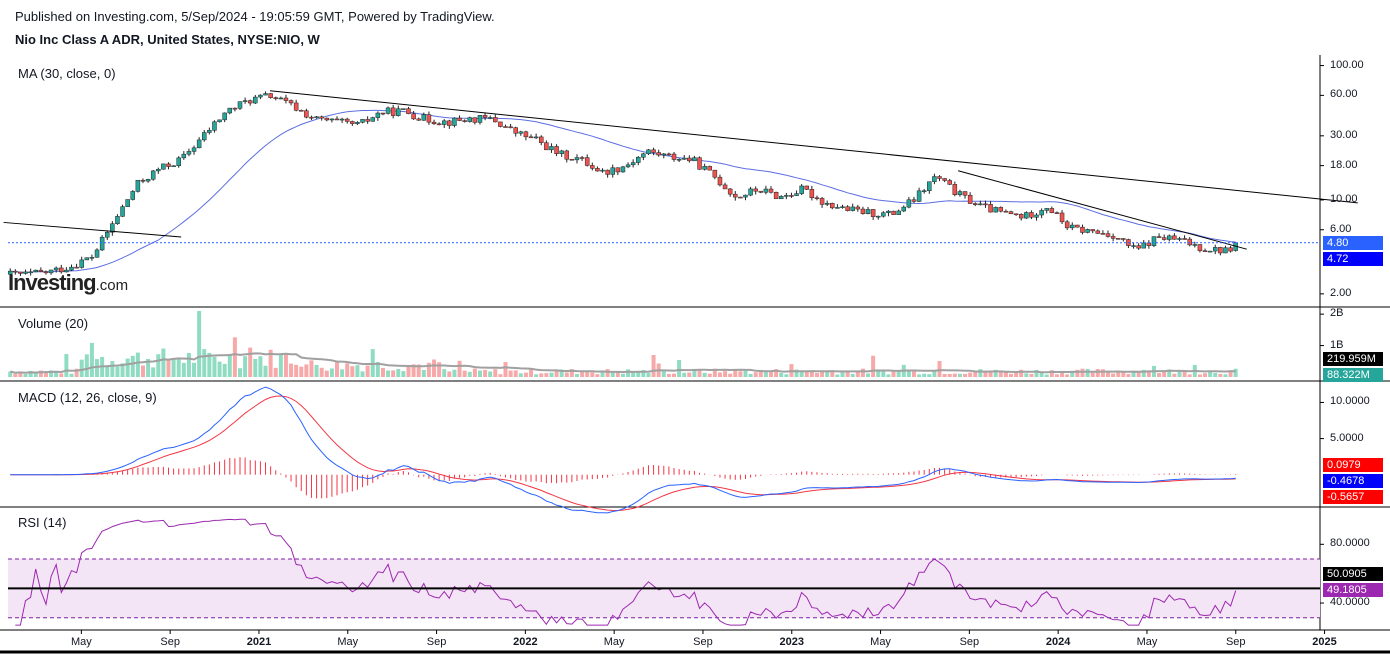 The height and width of the screenshot is (655, 1390). I want to click on x-tick-label: 2024, so click(1058, 642).